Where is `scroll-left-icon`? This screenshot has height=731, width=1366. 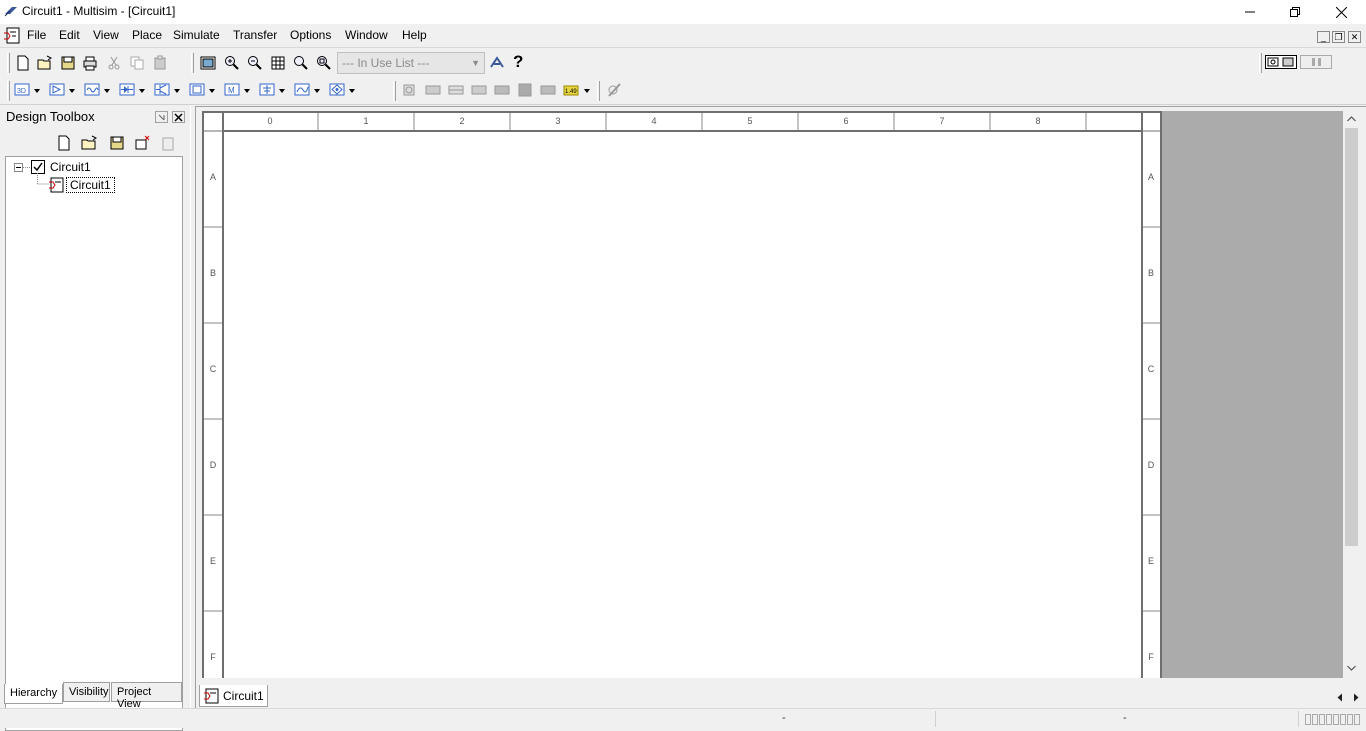
scroll-left-icon is located at coordinates (1339, 697).